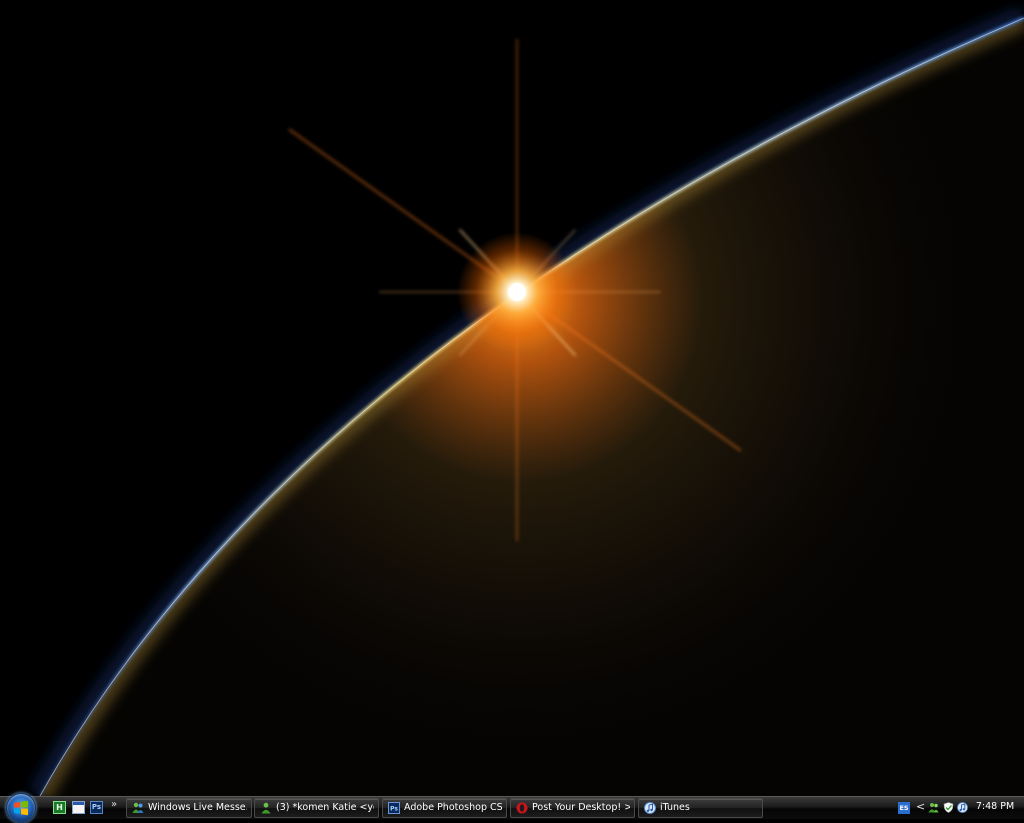 The height and width of the screenshot is (823, 1024). Describe the element at coordinates (78, 807) in the screenshot. I see `quick-launch-show-desktop-icon` at that location.